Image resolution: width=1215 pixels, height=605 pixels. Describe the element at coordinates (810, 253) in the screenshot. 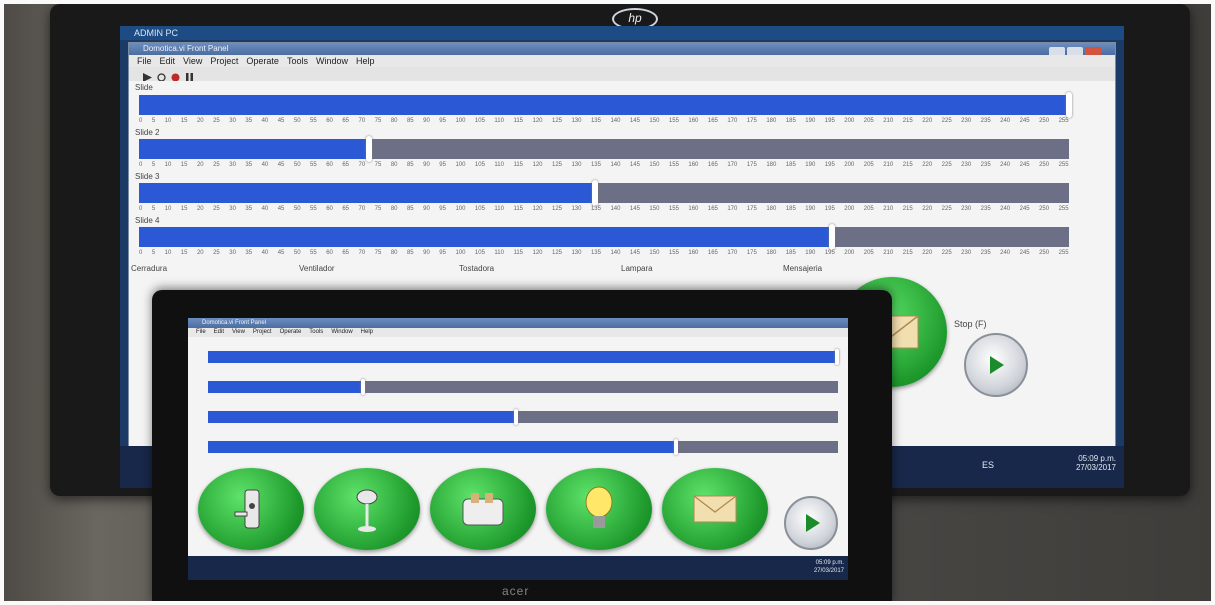

I see `scale-tick: 190` at that location.